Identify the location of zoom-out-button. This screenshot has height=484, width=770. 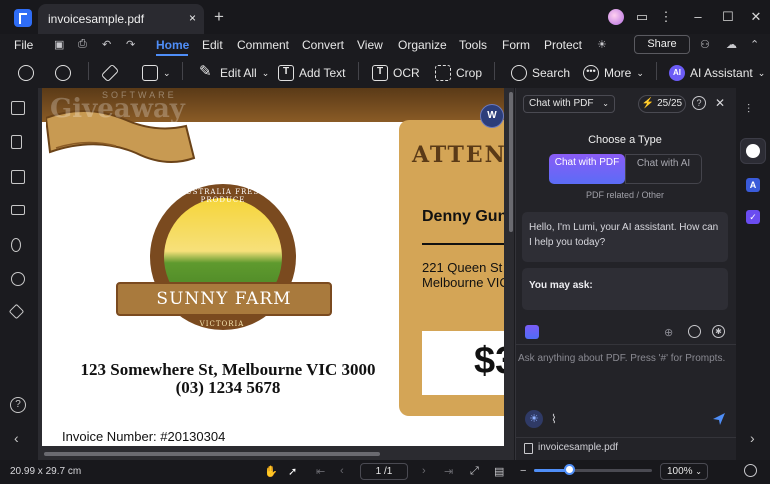
(26, 73).